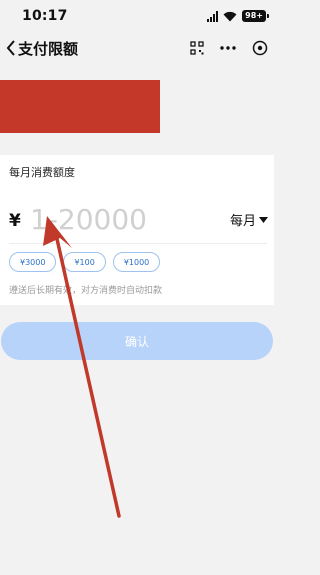 This screenshot has width=320, height=575. Describe the element at coordinates (138, 243) in the screenshot. I see `divider` at that location.